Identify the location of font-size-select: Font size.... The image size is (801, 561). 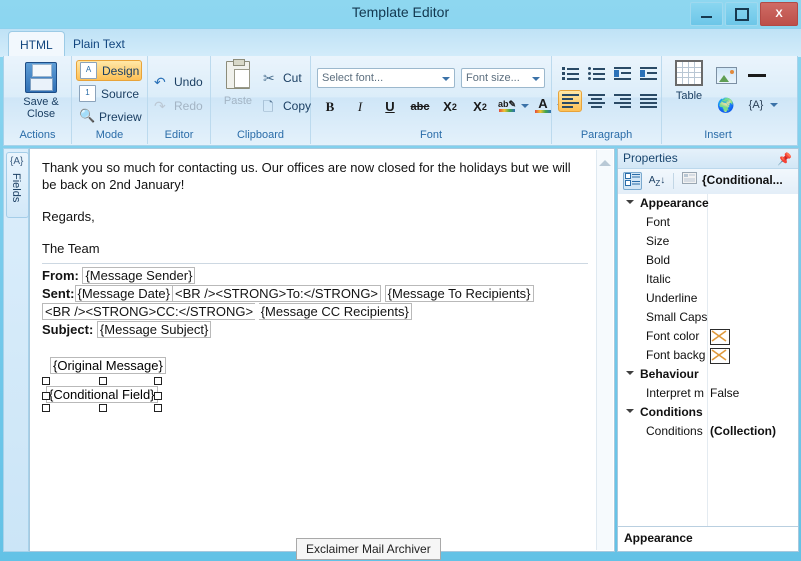
(503, 78).